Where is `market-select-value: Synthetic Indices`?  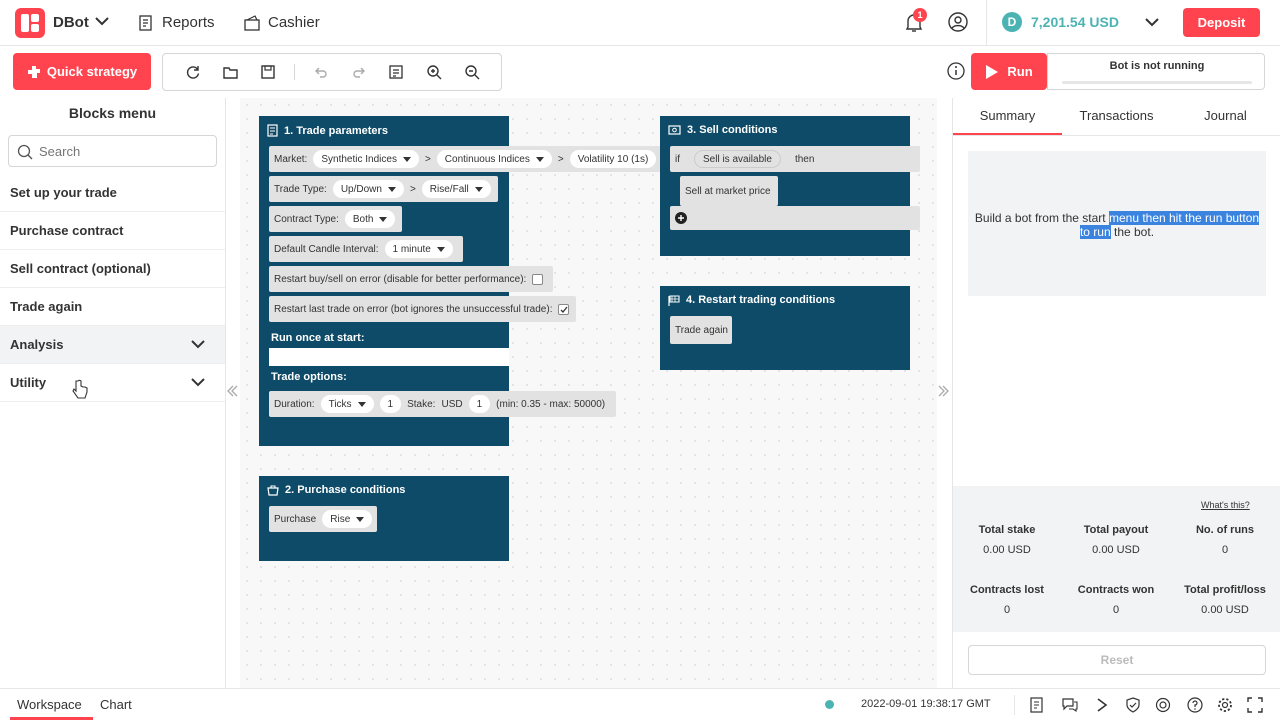 market-select-value: Synthetic Indices is located at coordinates (359, 159).